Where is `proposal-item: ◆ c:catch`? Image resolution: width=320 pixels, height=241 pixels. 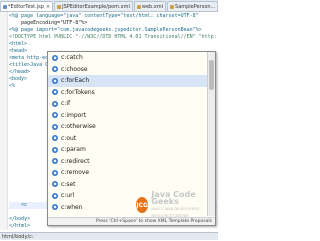
proposal-item: ◆ c:catch is located at coordinates (128, 58).